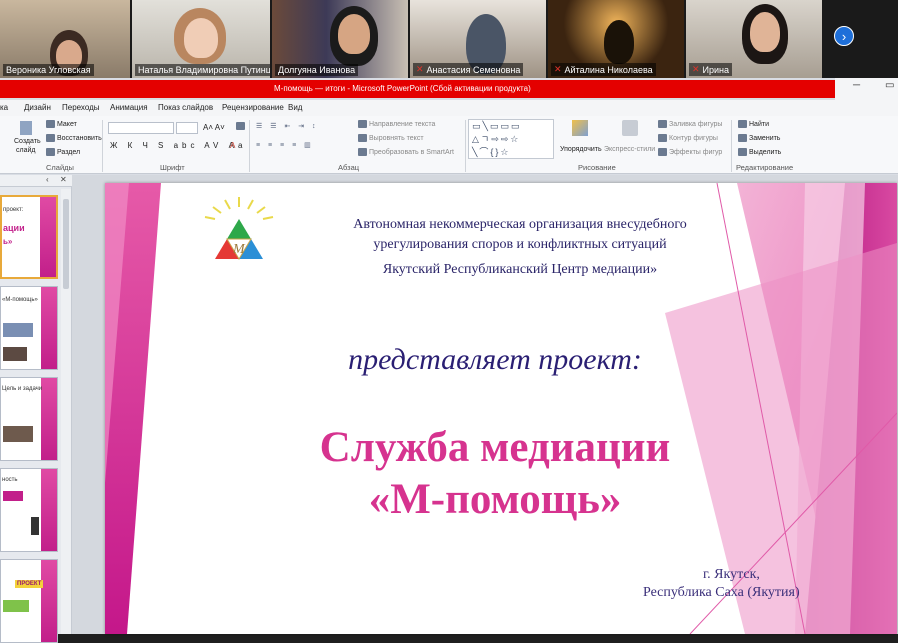 This screenshot has width=898, height=643. Describe the element at coordinates (187, 128) in the screenshot. I see `font-size-select` at that location.